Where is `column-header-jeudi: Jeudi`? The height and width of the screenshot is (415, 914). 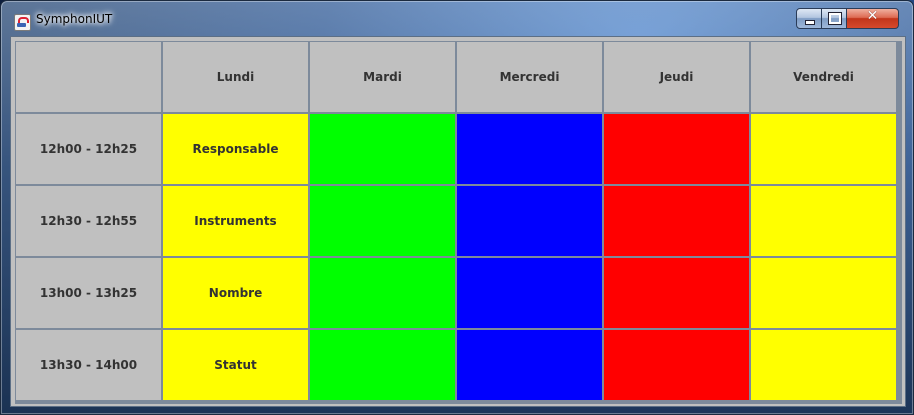 column-header-jeudi: Jeudi is located at coordinates (677, 78).